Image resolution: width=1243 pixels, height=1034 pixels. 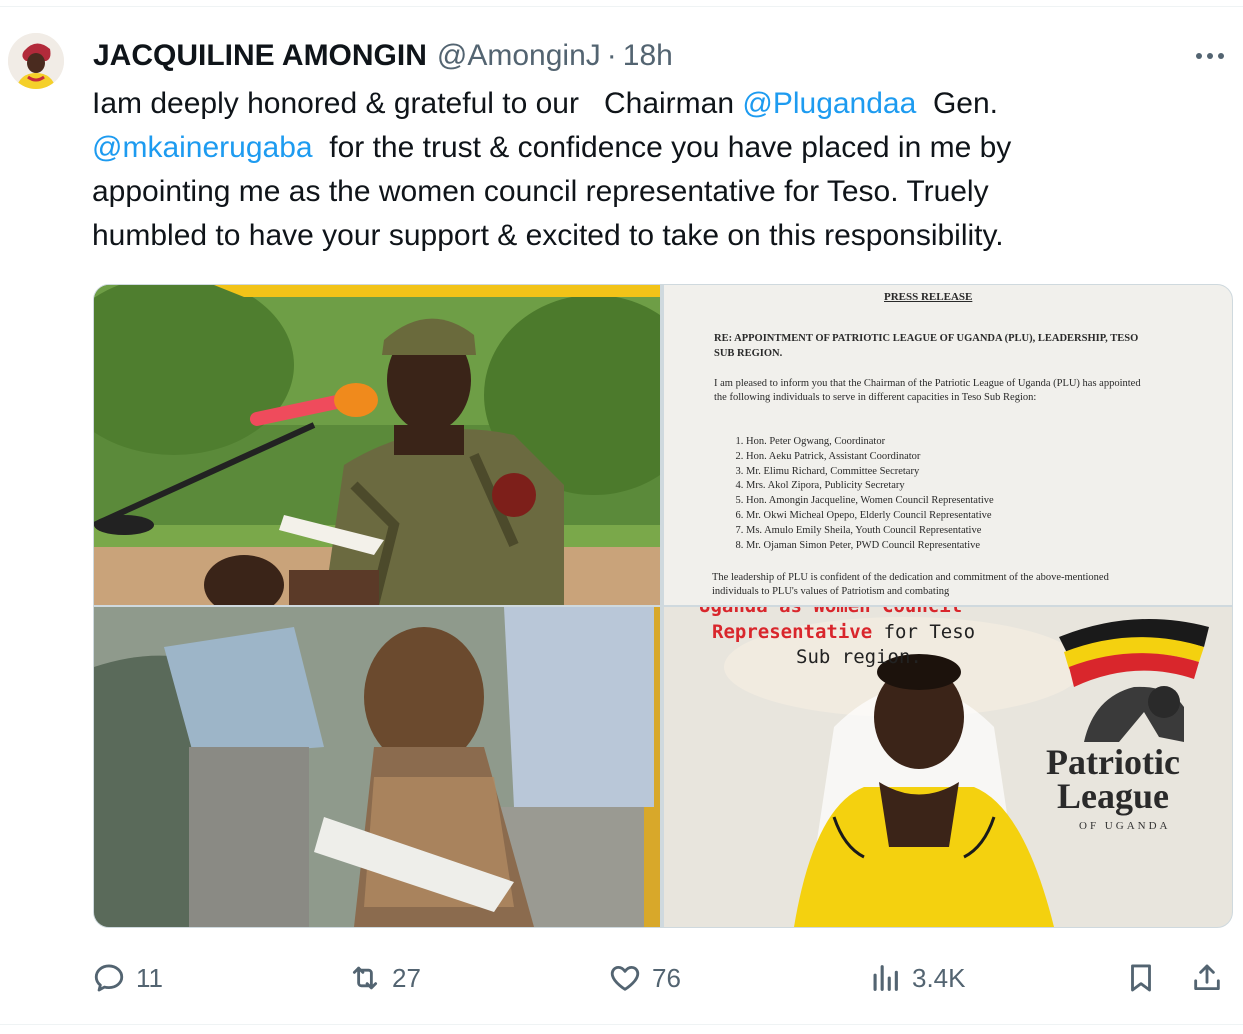 I want to click on press-title: PRESS RELEASE, so click(x=928, y=297).